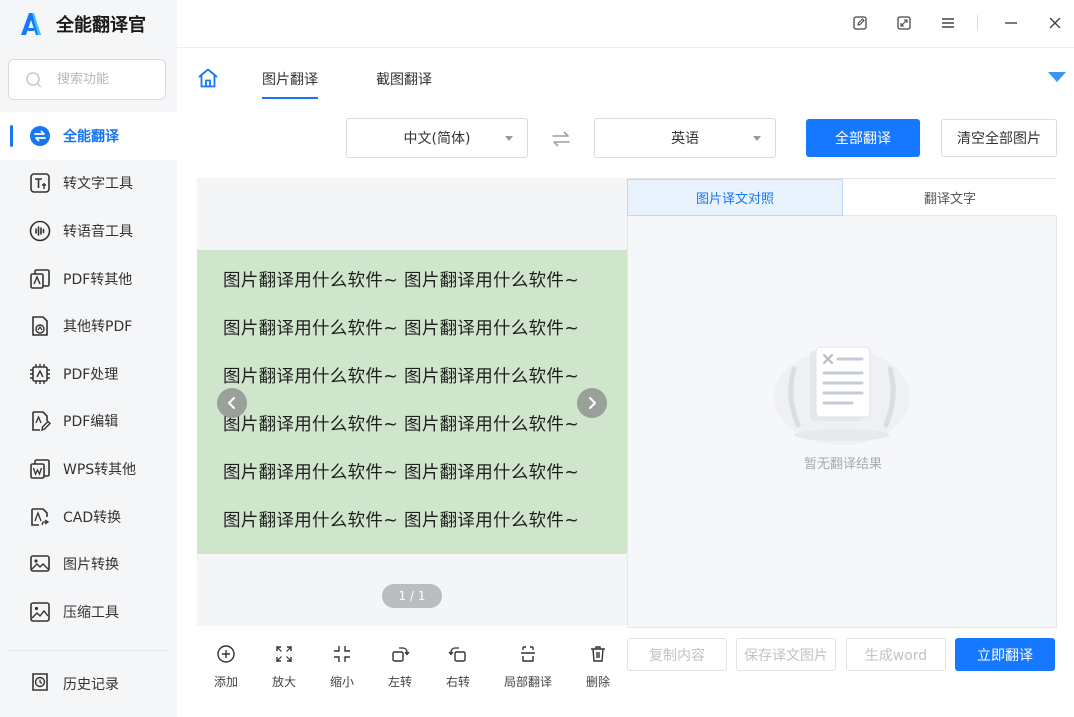 The width and height of the screenshot is (1074, 717). Describe the element at coordinates (1055, 23) in the screenshot. I see `close-icon` at that location.